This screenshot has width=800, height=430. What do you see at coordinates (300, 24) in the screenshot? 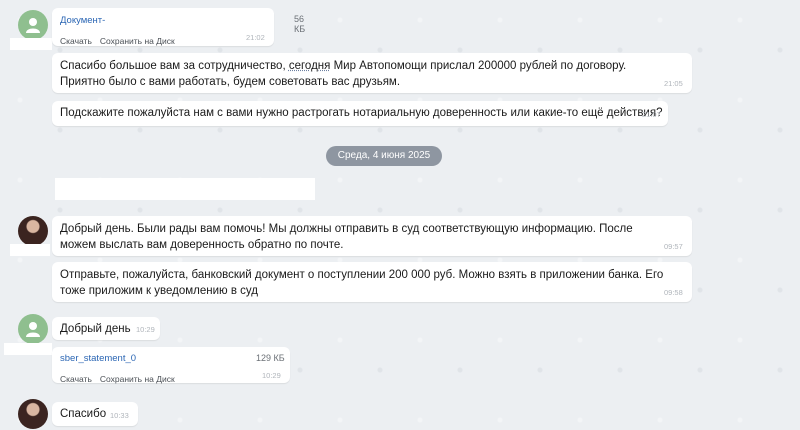
I see `file-size: 56 КБ` at bounding box center [300, 24].